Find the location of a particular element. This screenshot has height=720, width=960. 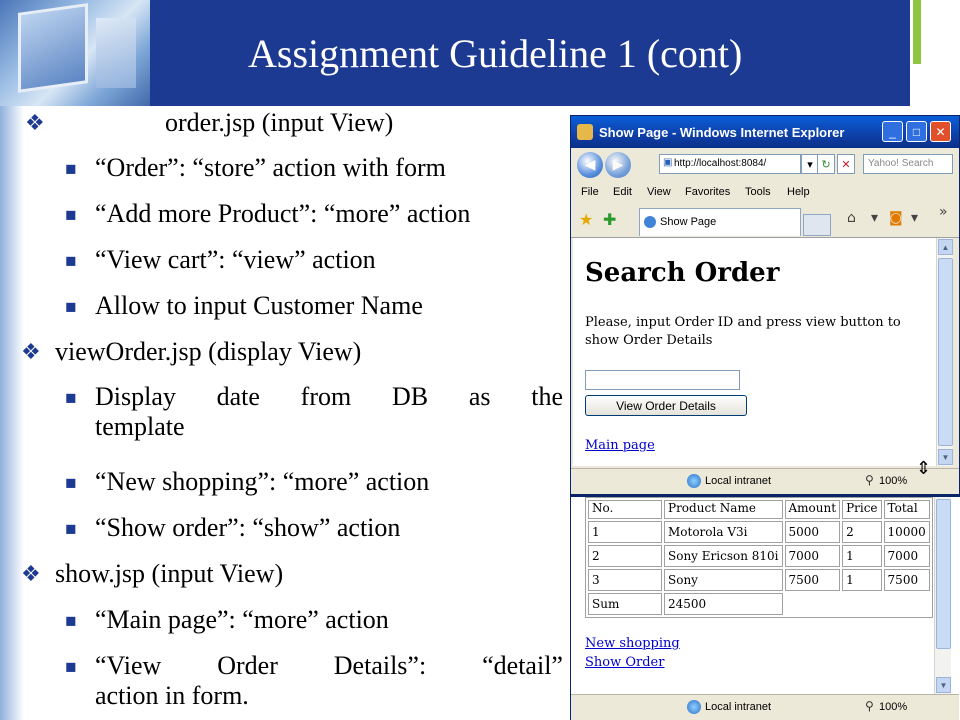

table-row: 3 Sony 7500 1 7500 is located at coordinates (759, 580).